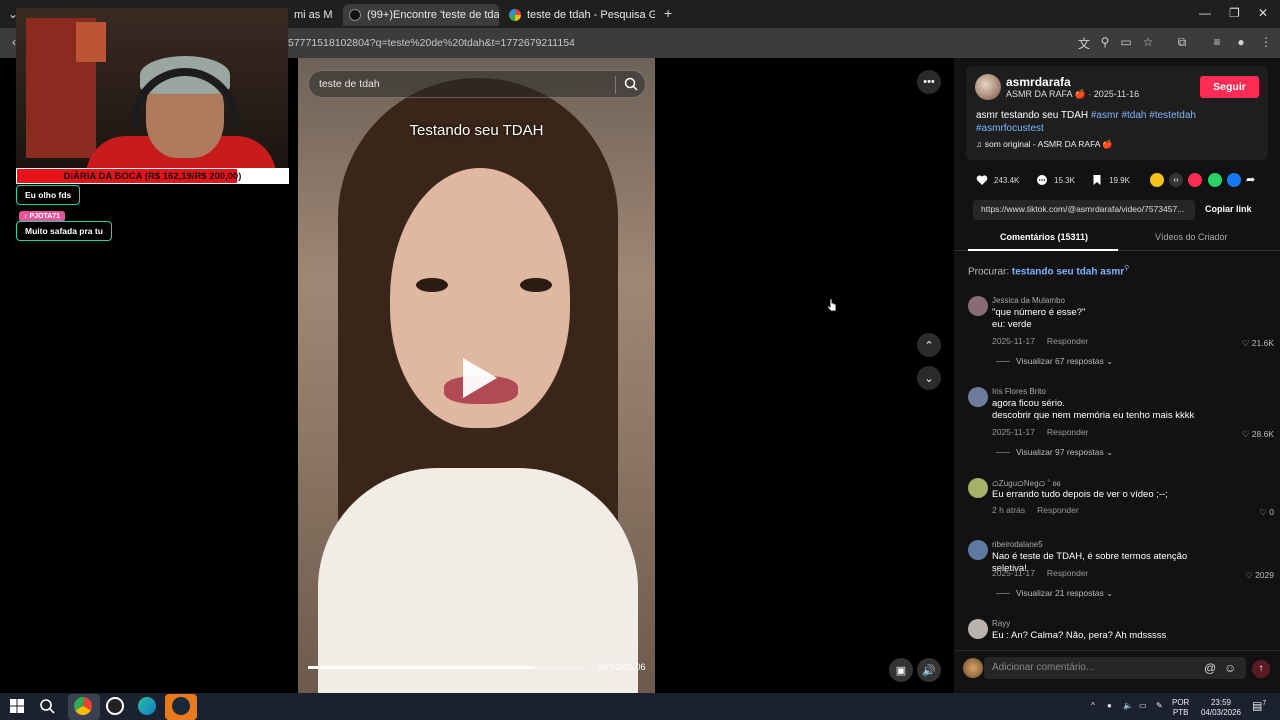 The height and width of the screenshot is (720, 1280). I want to click on bookmark-star-icon: ☆, so click(1148, 42).